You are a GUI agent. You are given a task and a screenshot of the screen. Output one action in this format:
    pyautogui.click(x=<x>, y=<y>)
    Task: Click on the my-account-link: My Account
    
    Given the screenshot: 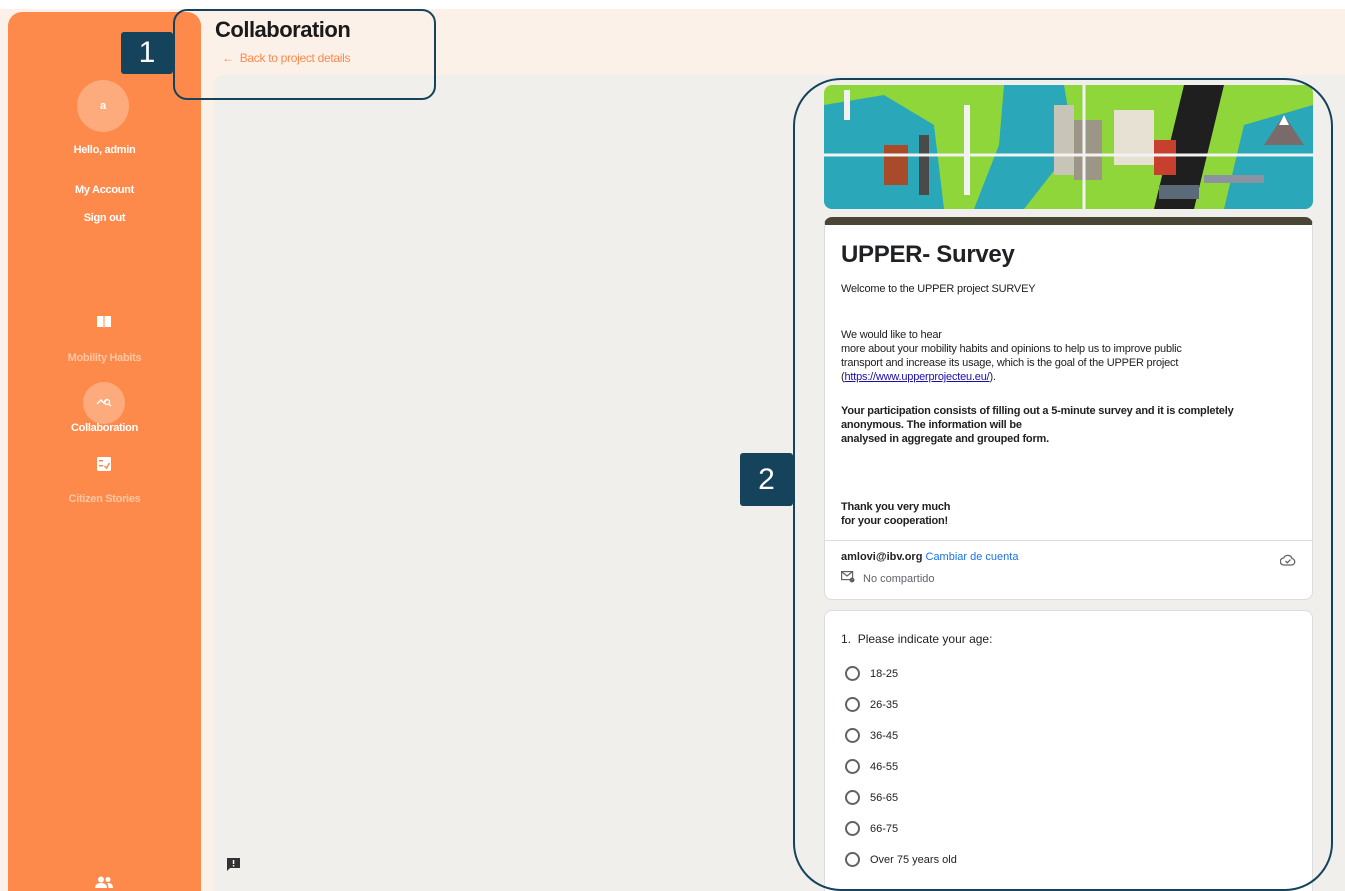 What is the action you would take?
    pyautogui.click(x=104, y=190)
    